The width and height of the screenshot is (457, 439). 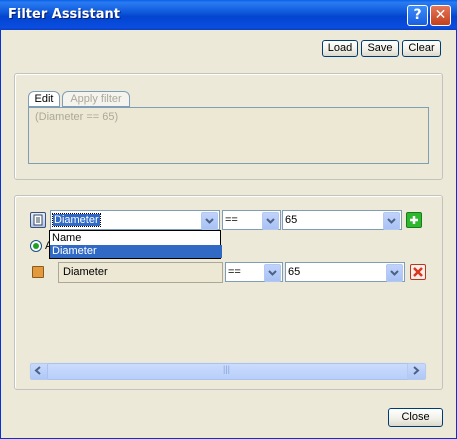 What do you see at coordinates (254, 272) in the screenshot?
I see `operator-select-2: ==` at bounding box center [254, 272].